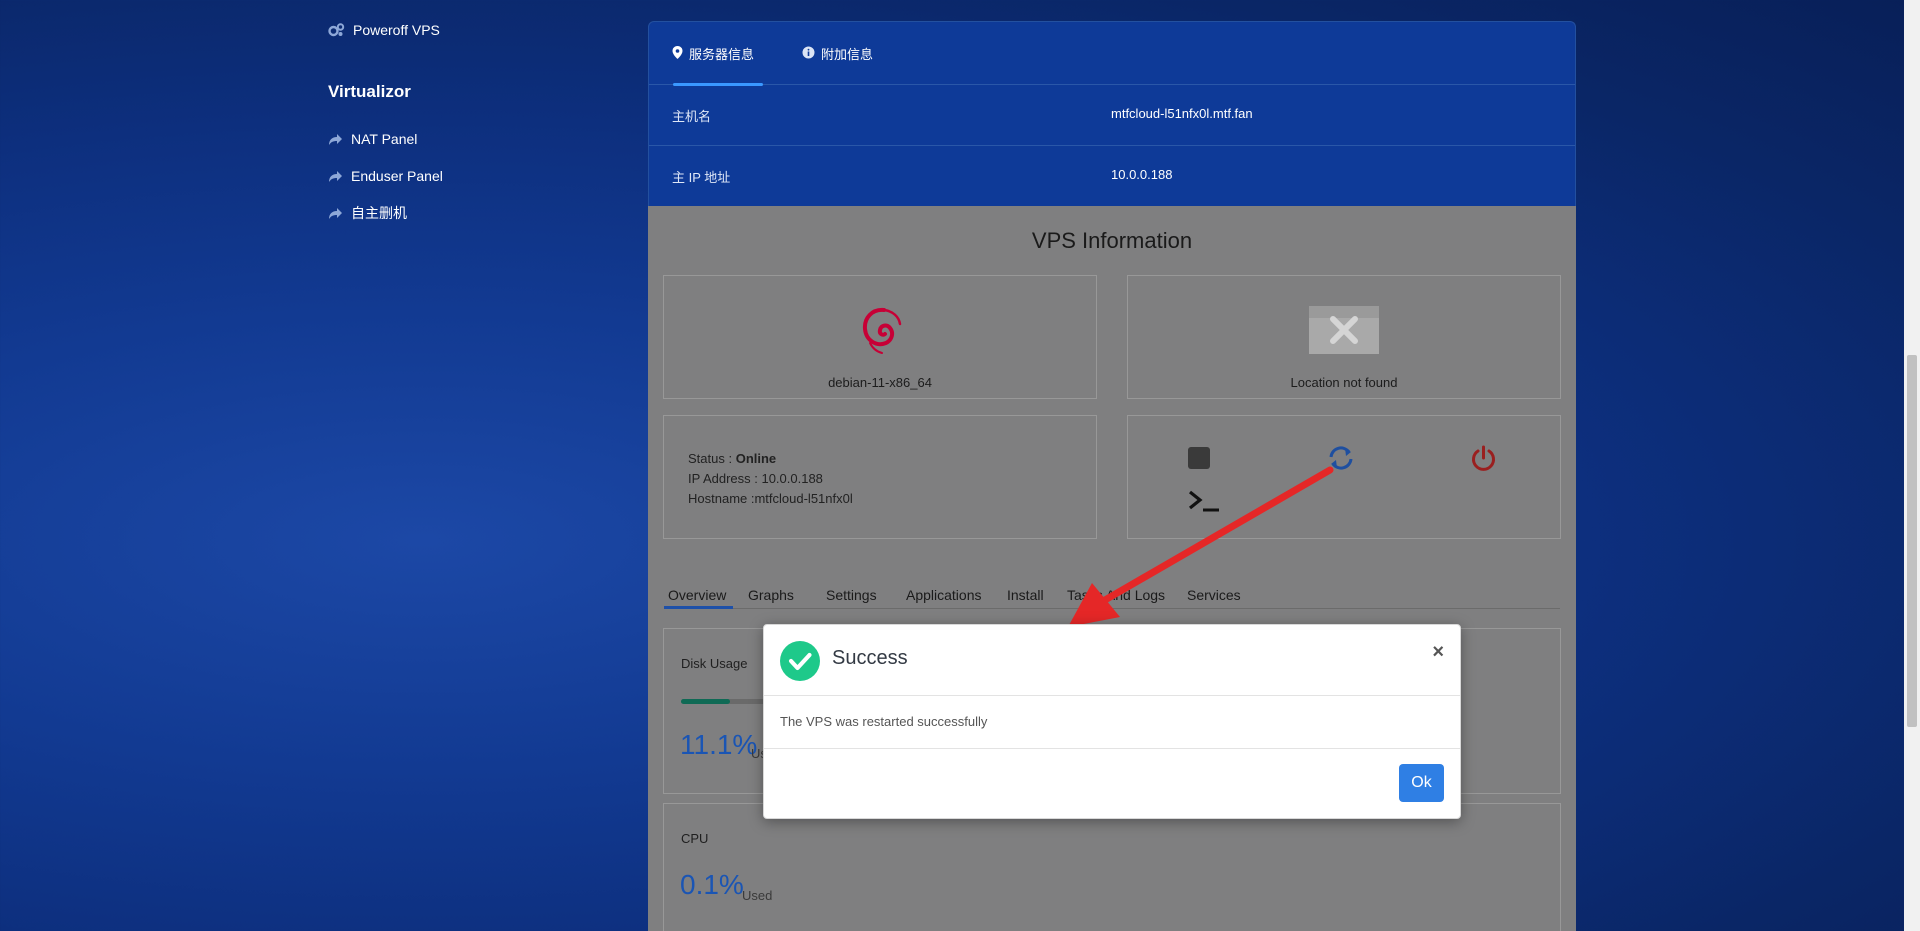 Image resolution: width=1920 pixels, height=931 pixels. I want to click on cpu-value: 0.1%, so click(712, 884).